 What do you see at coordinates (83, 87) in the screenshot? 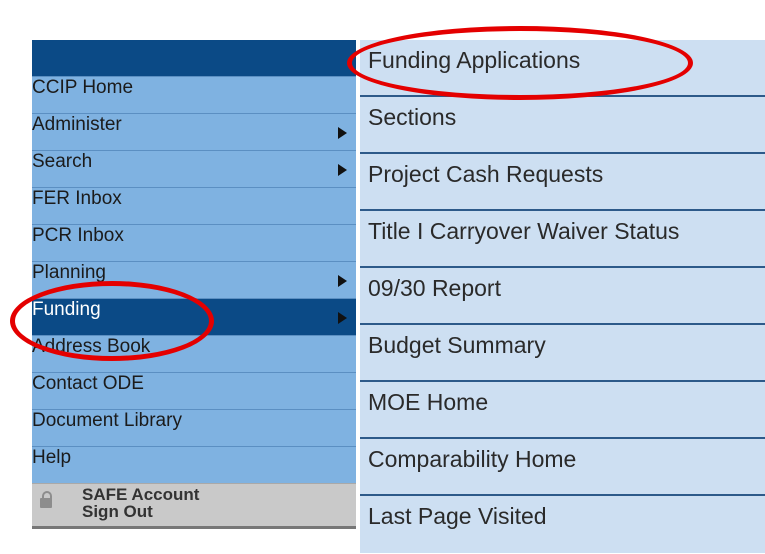
I see `menu-item-label: CCIP Home` at bounding box center [83, 87].